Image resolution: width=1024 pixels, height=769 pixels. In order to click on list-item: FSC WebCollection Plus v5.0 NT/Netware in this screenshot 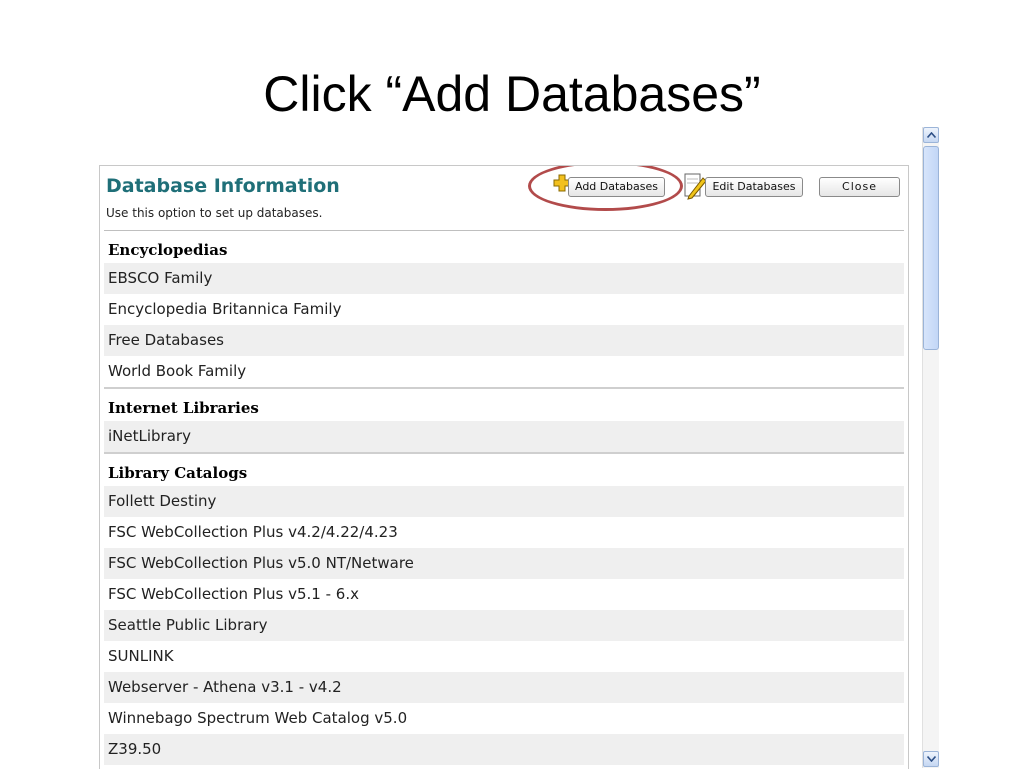, I will do `click(504, 563)`.